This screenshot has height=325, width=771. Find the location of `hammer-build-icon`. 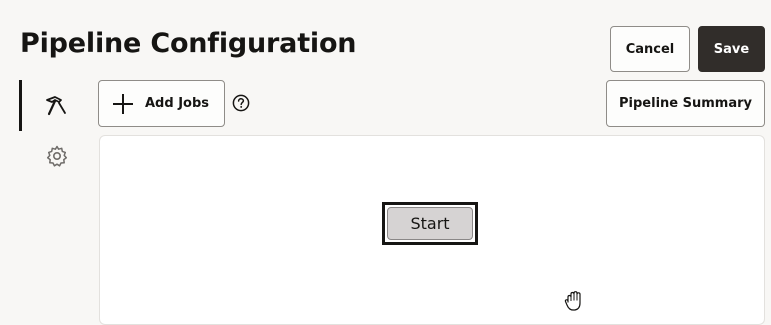

hammer-build-icon is located at coordinates (56, 106).